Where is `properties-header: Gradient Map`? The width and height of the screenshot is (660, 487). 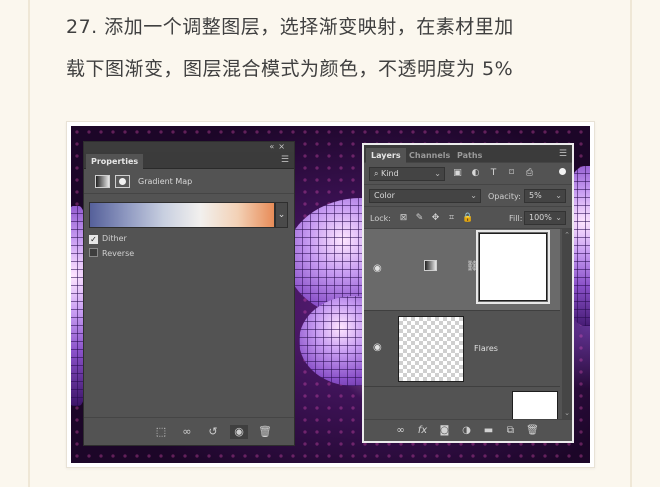 properties-header: Gradient Map is located at coordinates (189, 182).